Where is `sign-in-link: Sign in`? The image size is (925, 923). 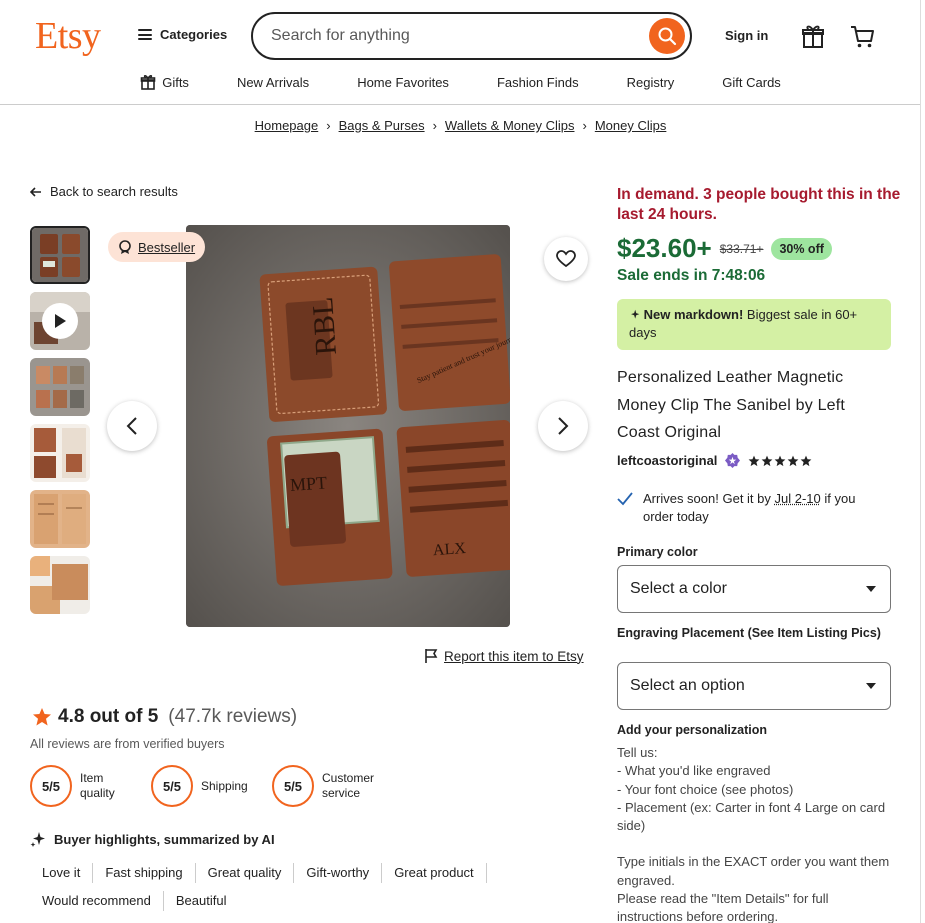
sign-in-link: Sign in is located at coordinates (746, 35).